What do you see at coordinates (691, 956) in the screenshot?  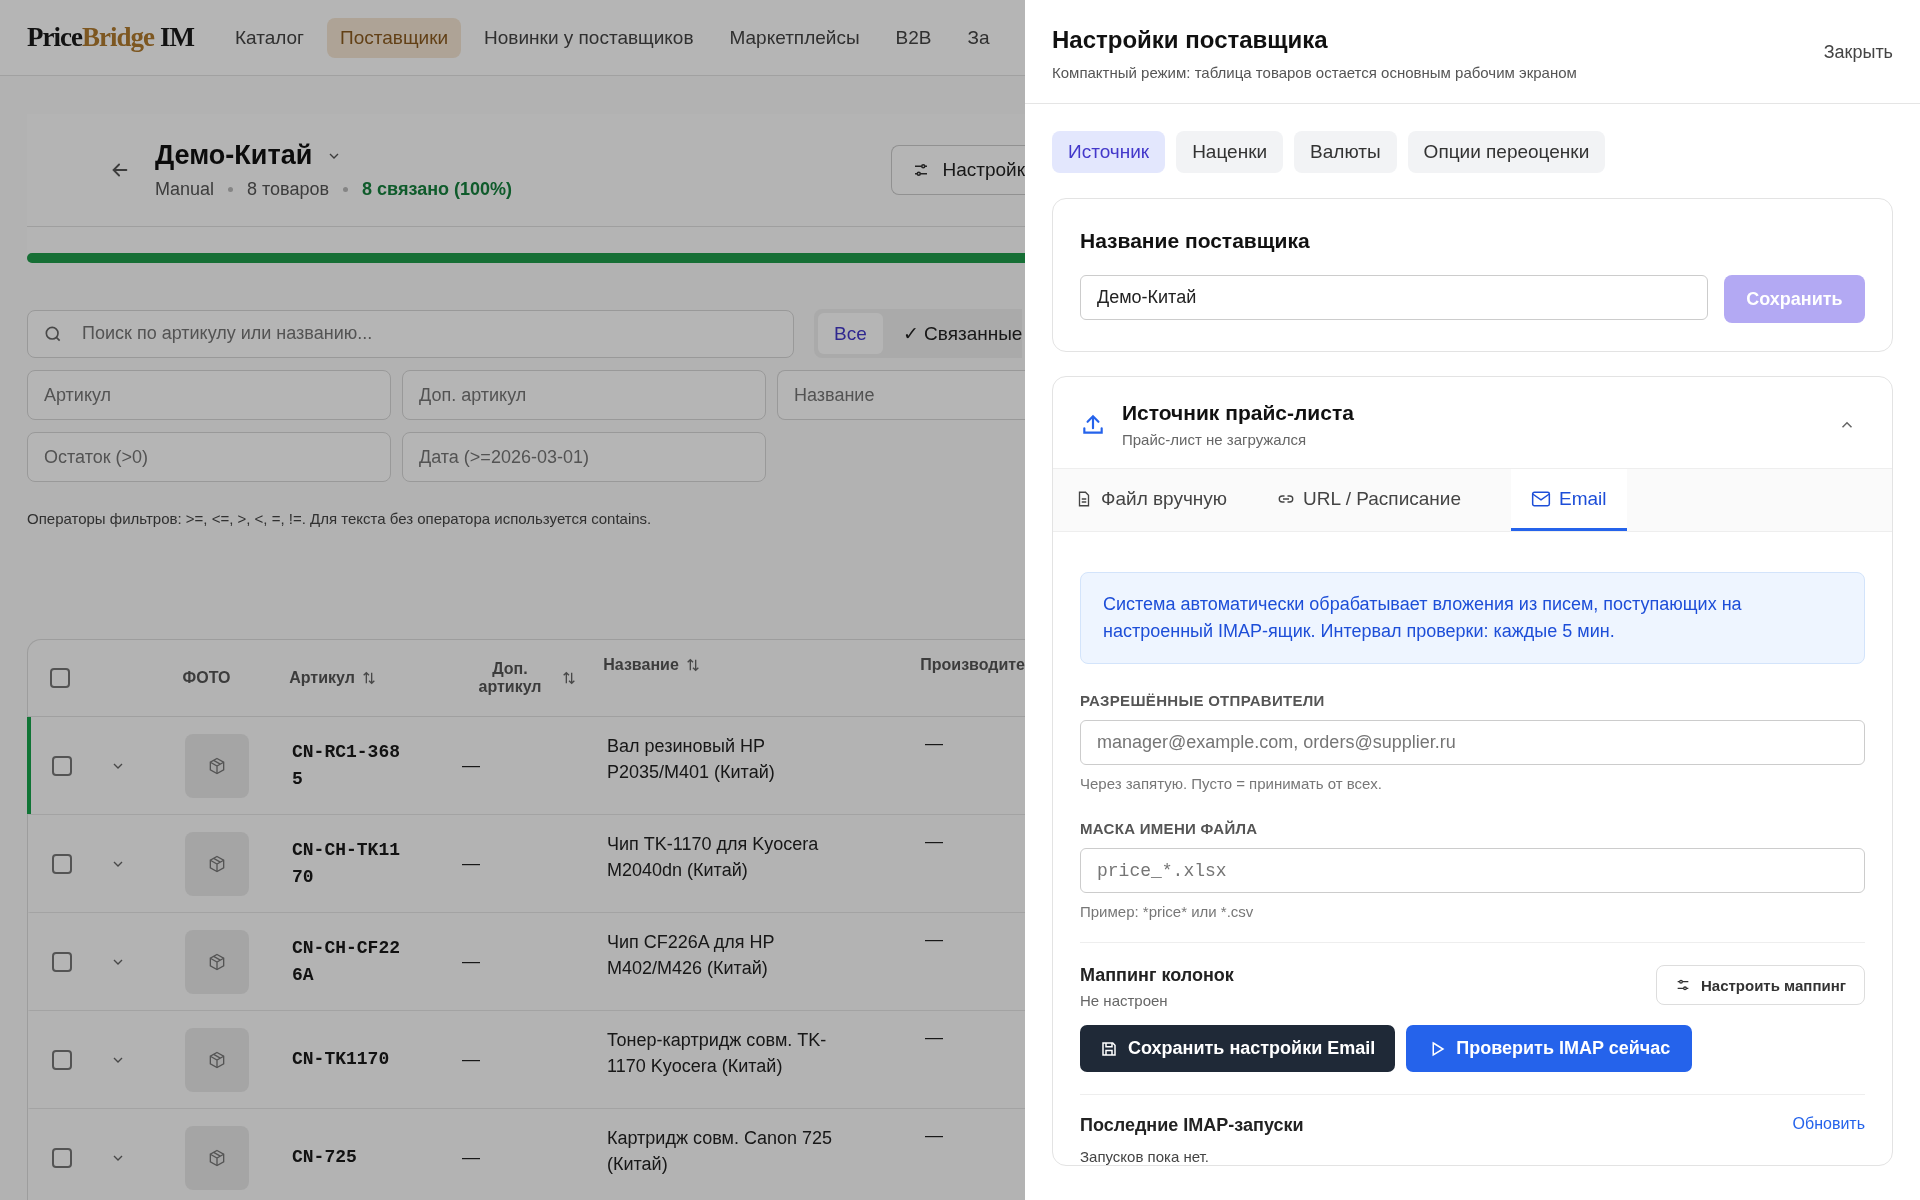 I see `product-name-cell-text: Чип CF226A для HP M402/M426 (Китай)` at bounding box center [691, 956].